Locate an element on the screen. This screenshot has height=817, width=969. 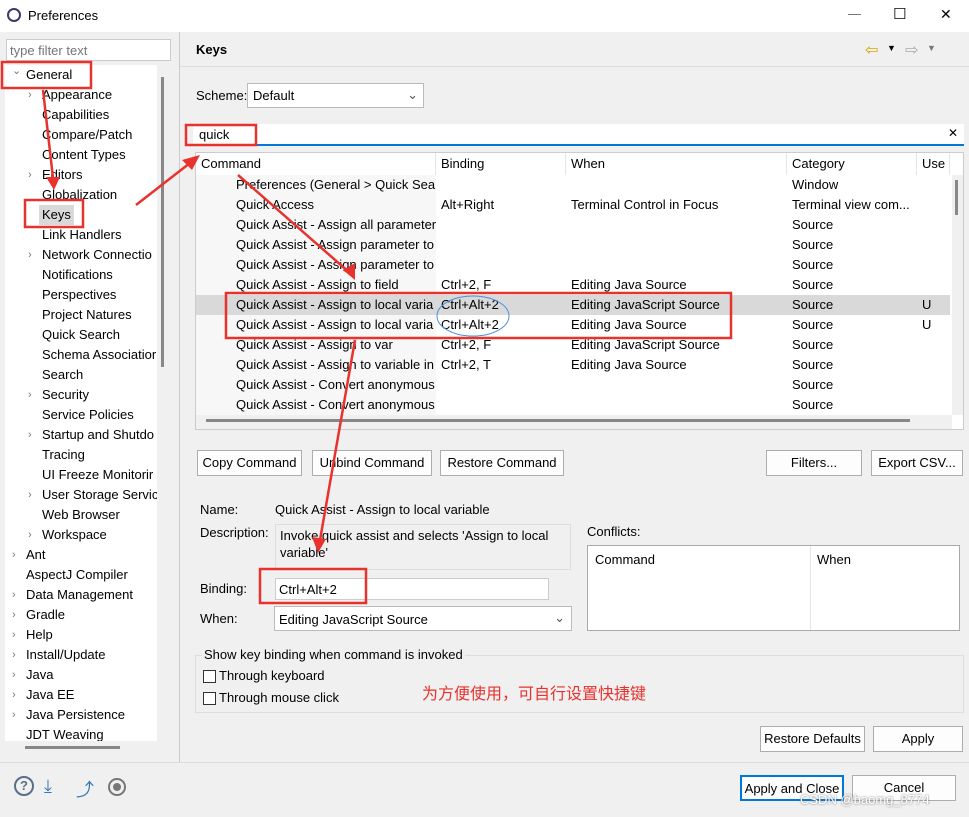
general-highlight-box is located at coordinates (46, 75).